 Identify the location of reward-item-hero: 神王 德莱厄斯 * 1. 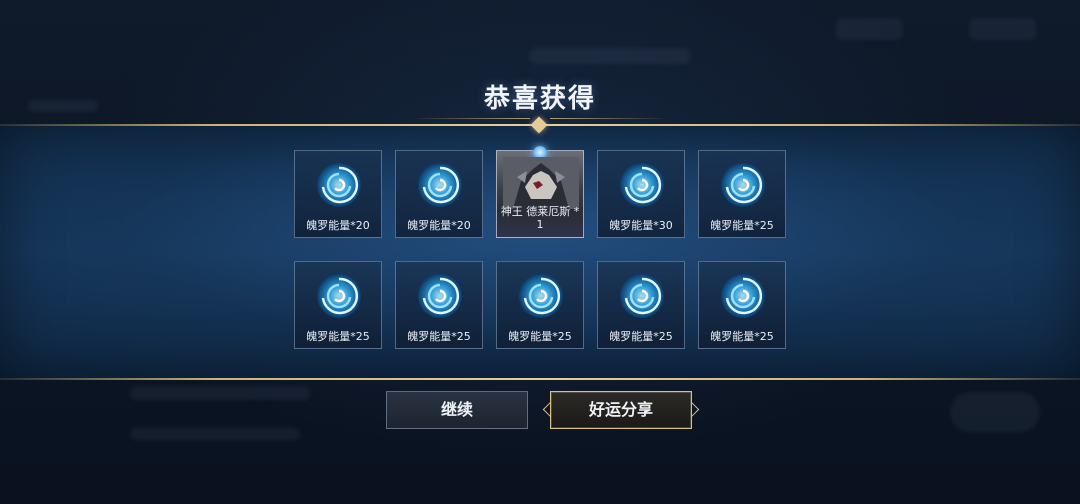
(540, 192).